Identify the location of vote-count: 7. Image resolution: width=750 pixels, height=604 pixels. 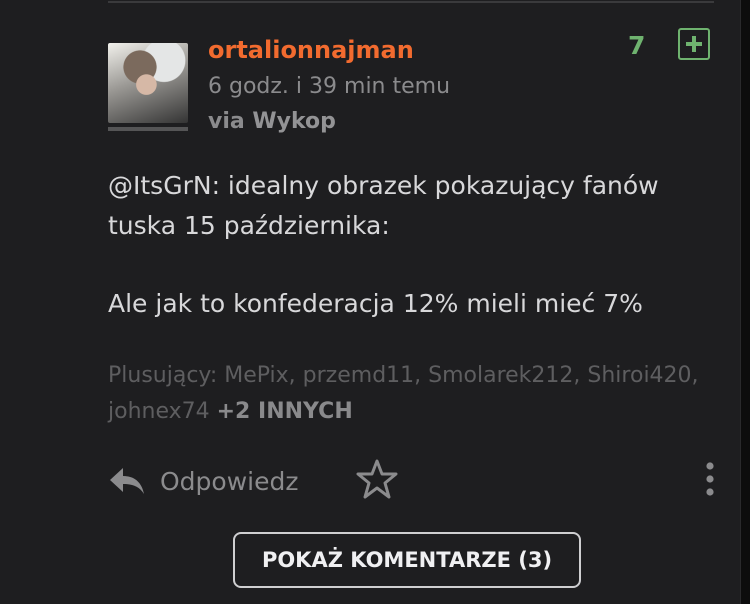
(637, 45).